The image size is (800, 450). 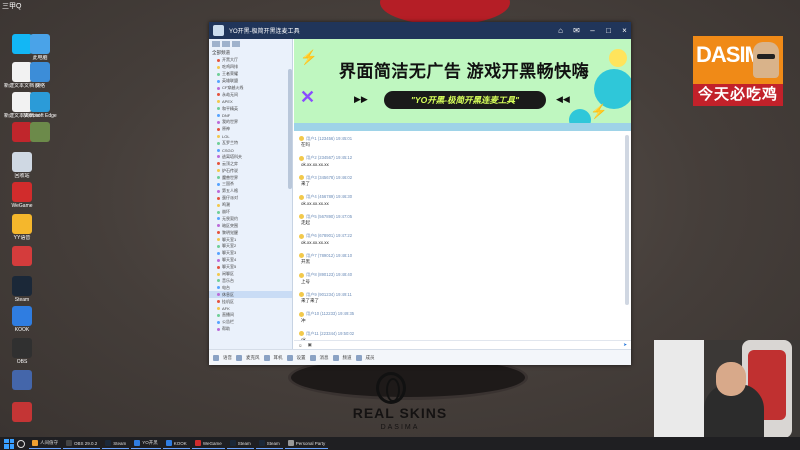 What do you see at coordinates (250, 212) in the screenshot?
I see `channel-item: 崩坏` at bounding box center [250, 212].